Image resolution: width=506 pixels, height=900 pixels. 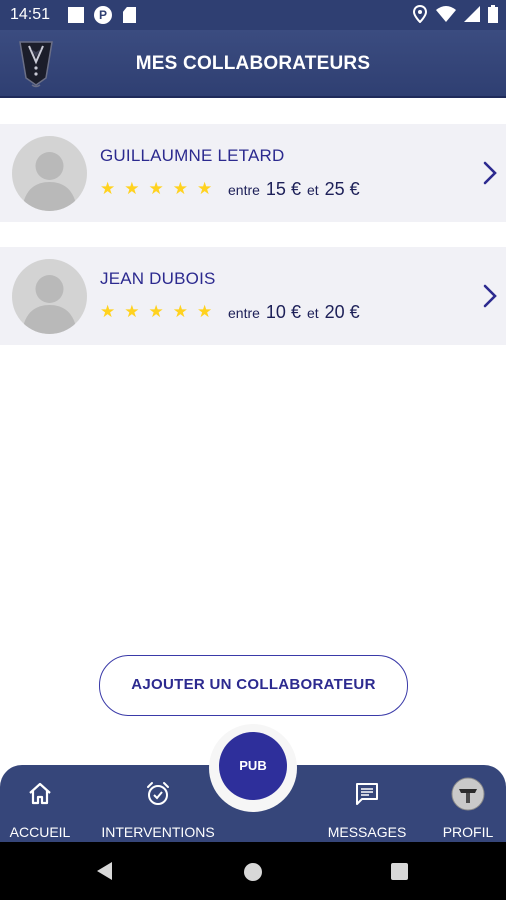 I want to click on status-icons, so click(x=455, y=14).